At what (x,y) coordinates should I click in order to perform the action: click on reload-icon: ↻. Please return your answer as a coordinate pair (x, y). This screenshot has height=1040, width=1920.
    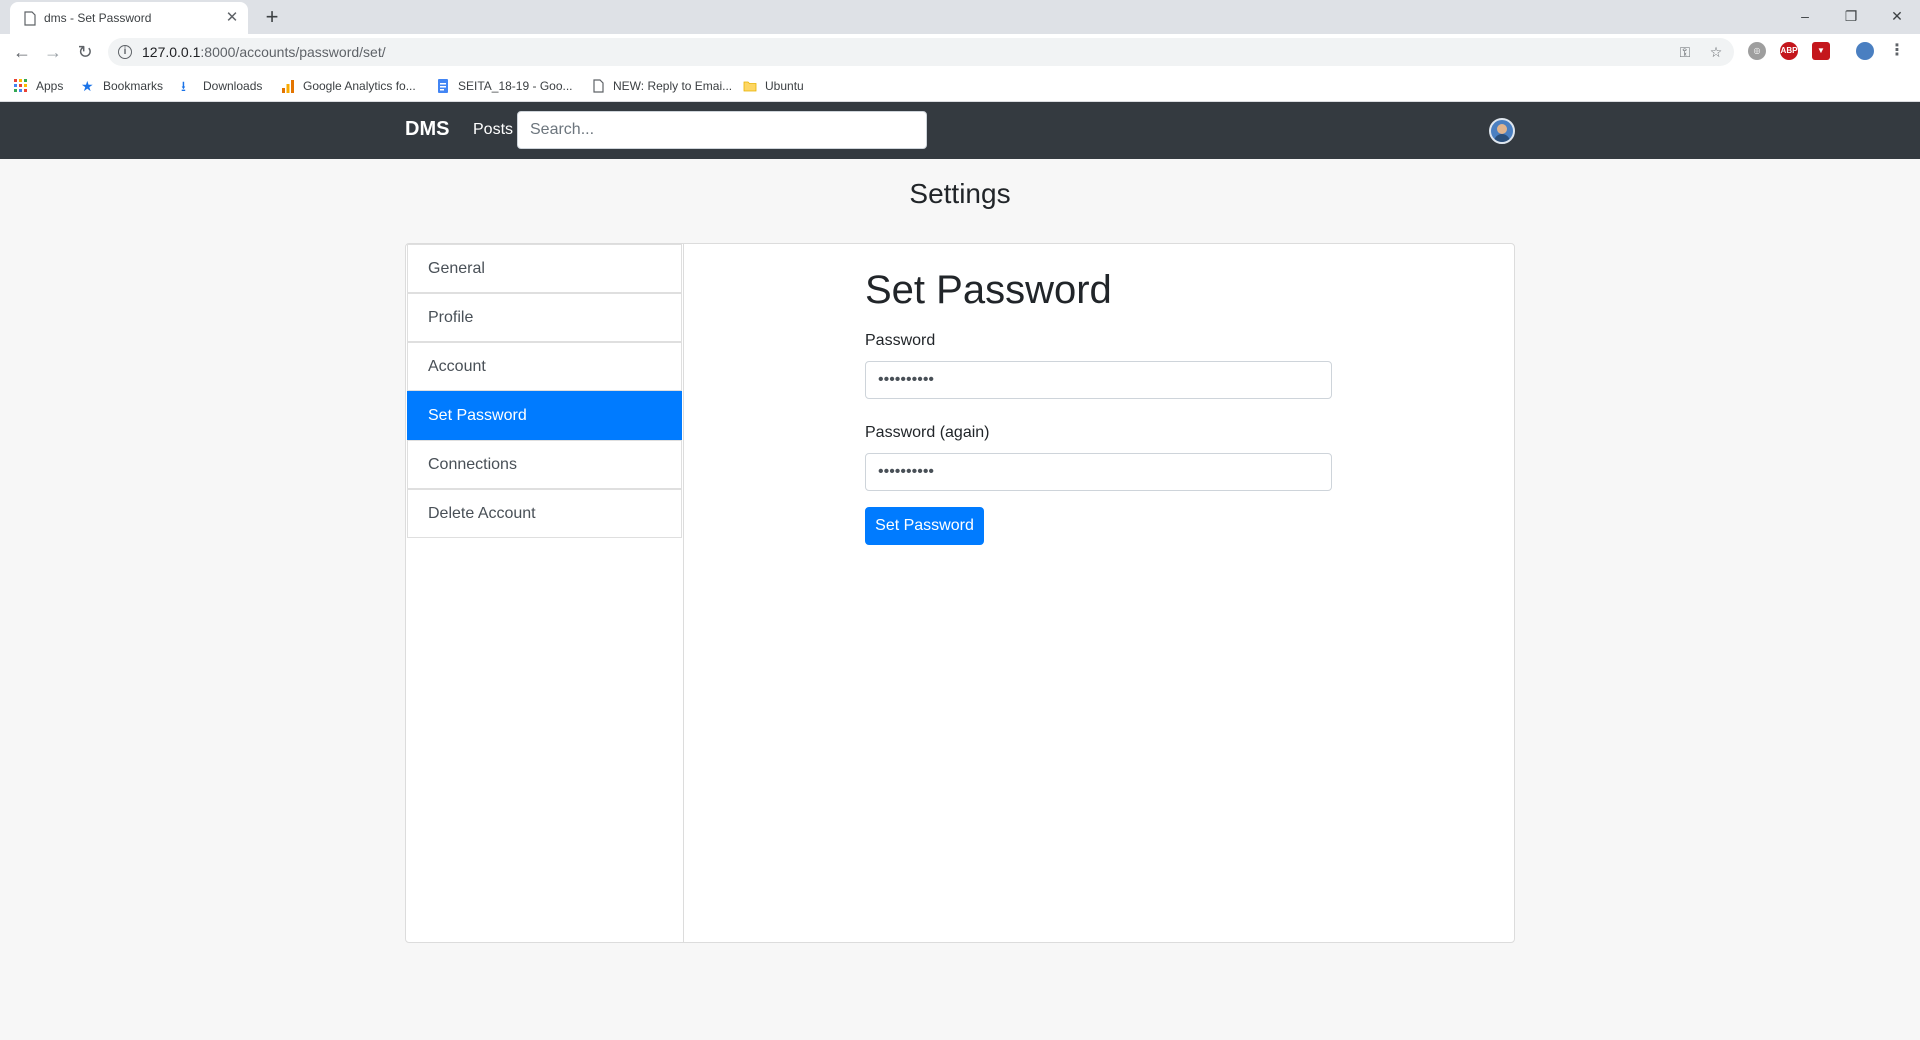
    Looking at the image, I should click on (85, 52).